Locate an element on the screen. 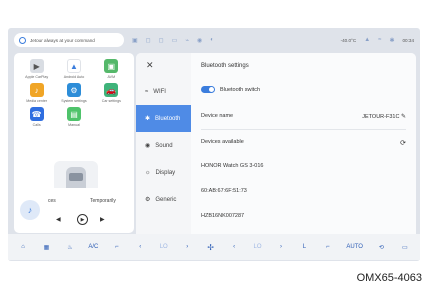 The width and height of the screenshot is (426, 291). play-button: ▶ is located at coordinates (82, 219).